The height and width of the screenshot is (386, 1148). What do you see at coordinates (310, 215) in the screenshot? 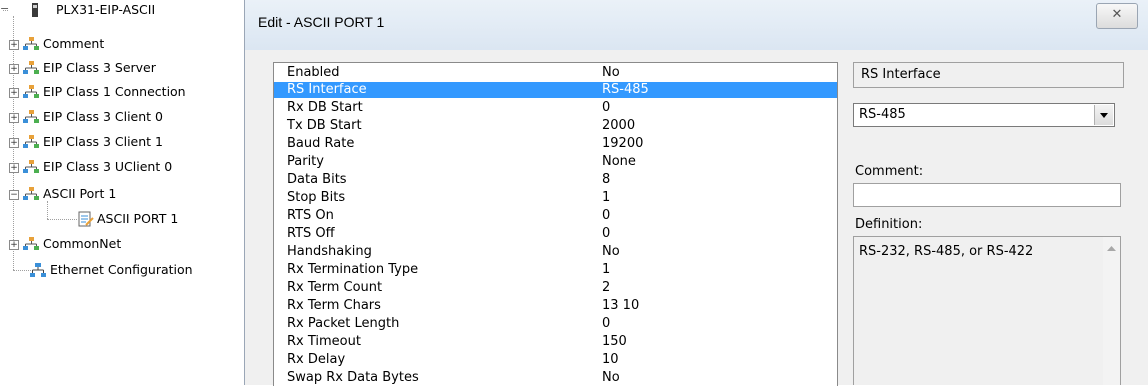
I see `property-name: RTS On` at bounding box center [310, 215].